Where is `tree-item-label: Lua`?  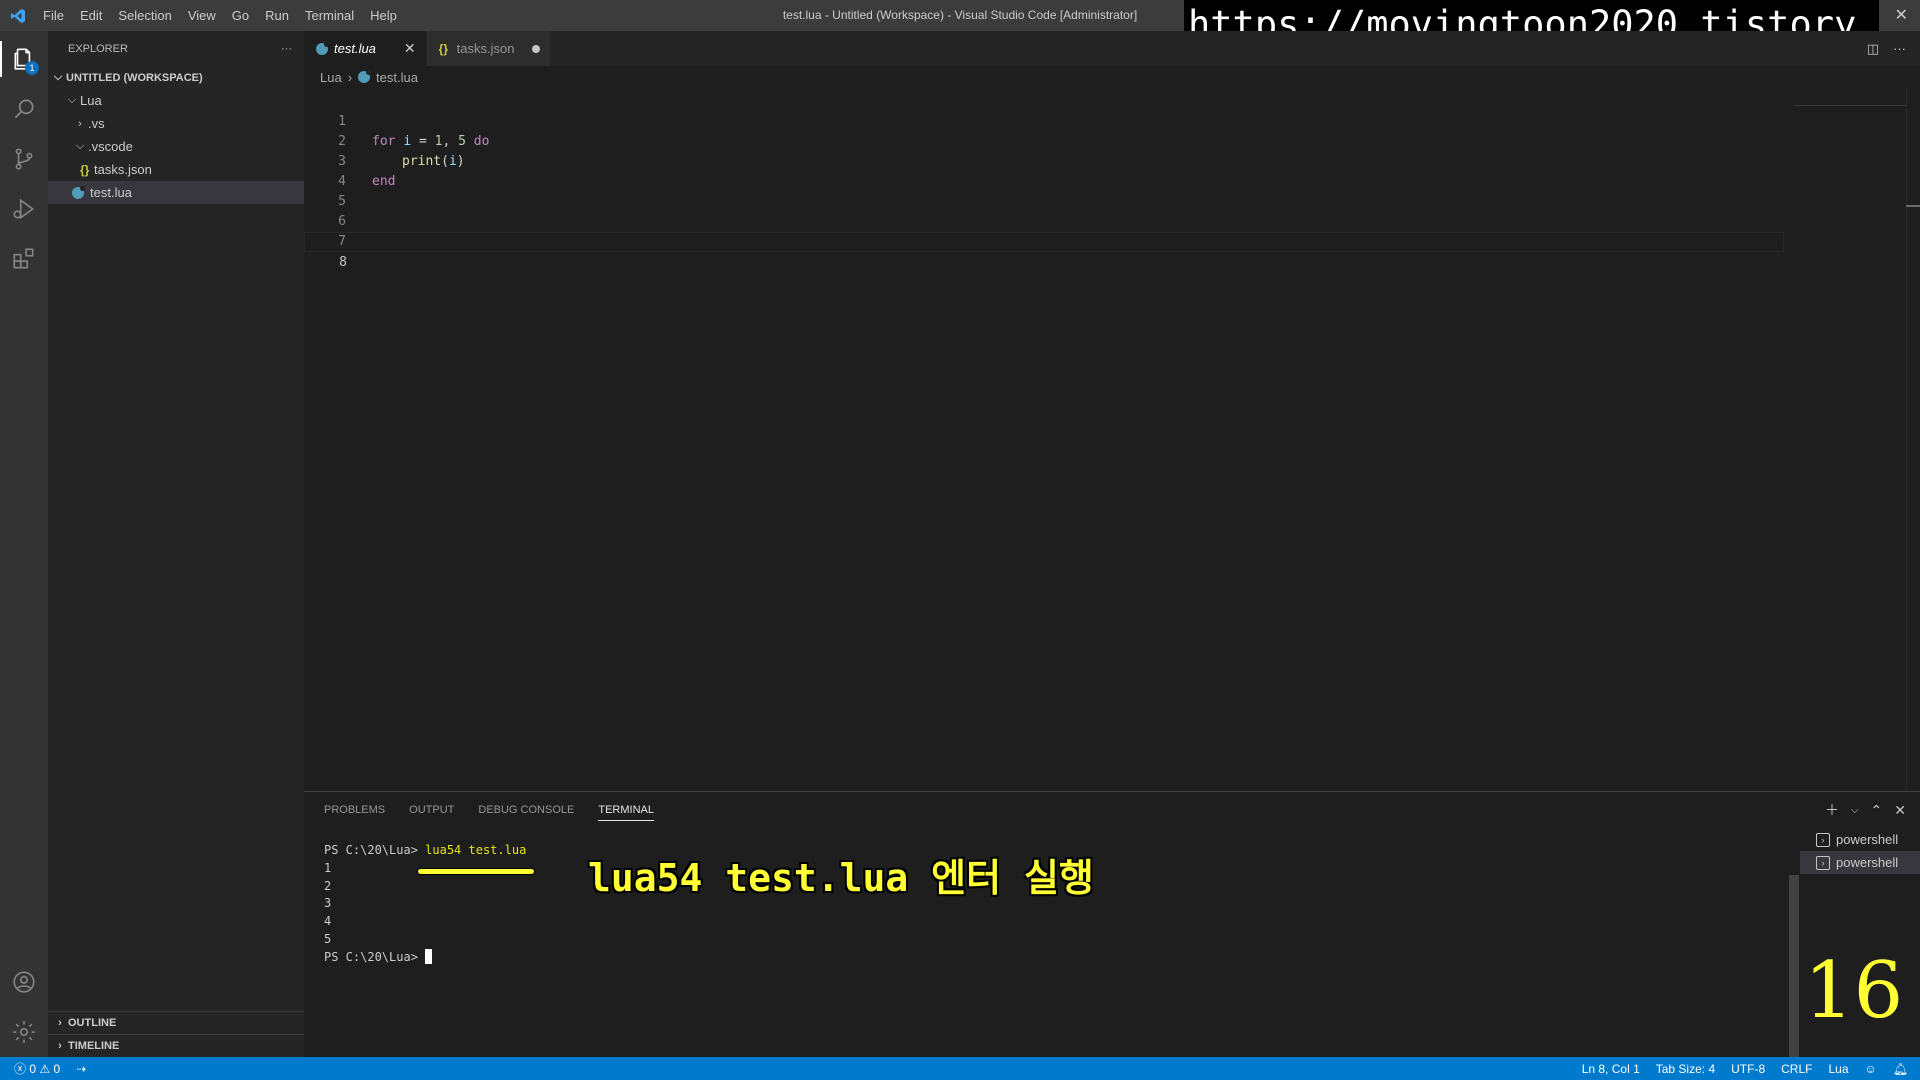 tree-item-label: Lua is located at coordinates (91, 100).